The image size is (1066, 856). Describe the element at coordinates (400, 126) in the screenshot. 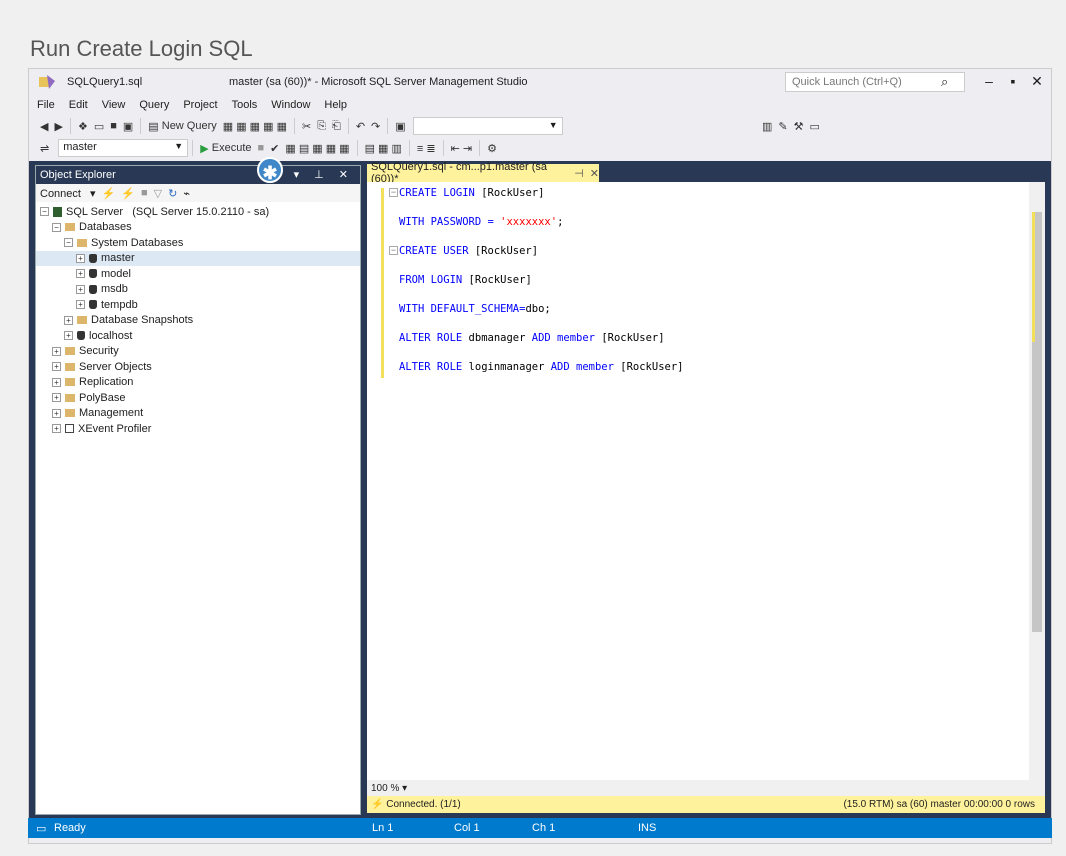

I see `screen-icon: ▣` at that location.